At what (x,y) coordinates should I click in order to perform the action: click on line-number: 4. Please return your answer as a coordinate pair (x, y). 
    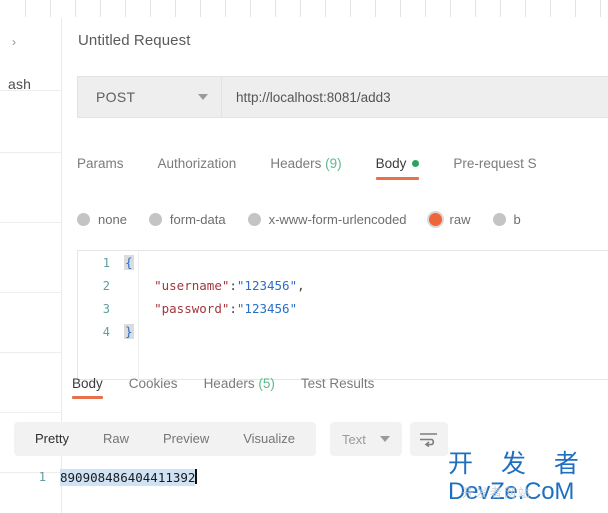
    Looking at the image, I should click on (106, 331).